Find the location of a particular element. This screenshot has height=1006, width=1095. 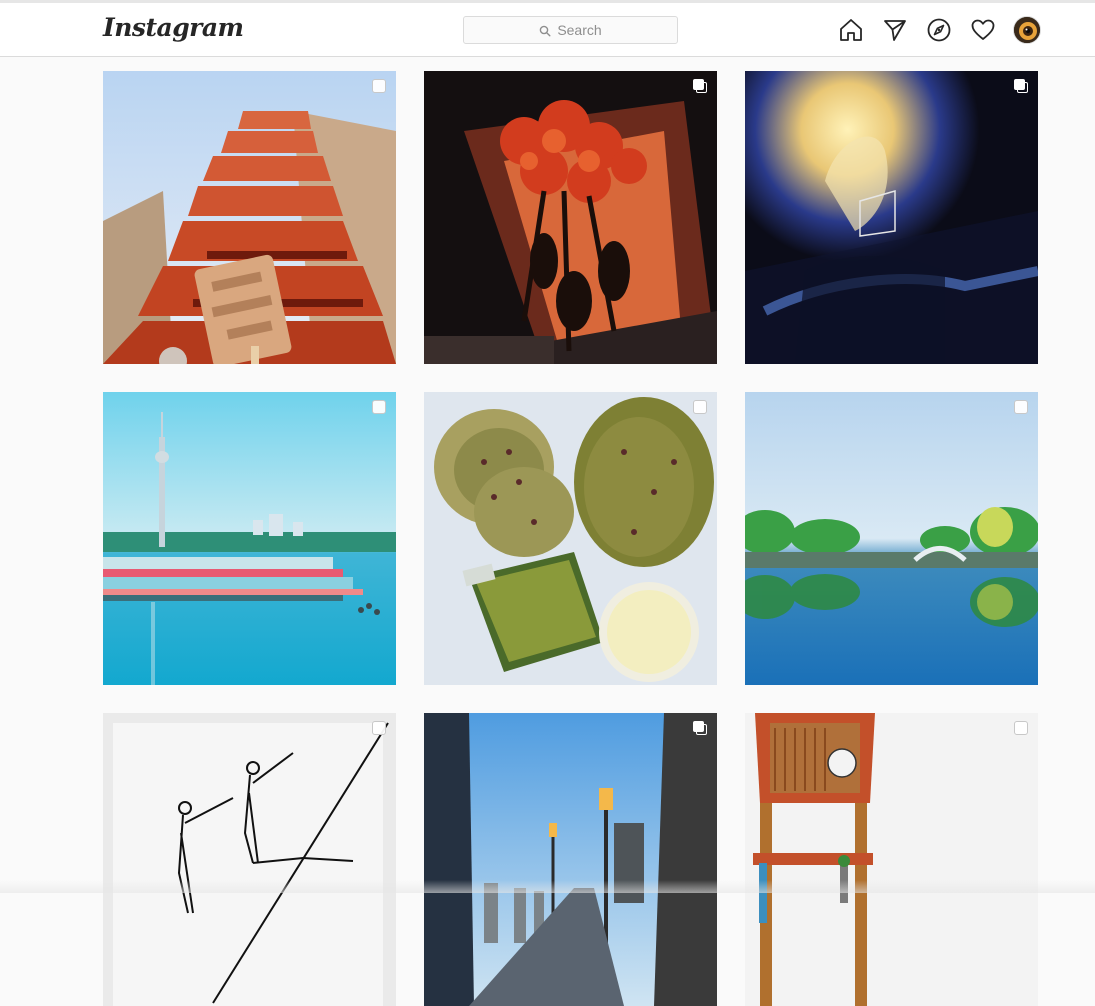

search-input: Search is located at coordinates (570, 30).